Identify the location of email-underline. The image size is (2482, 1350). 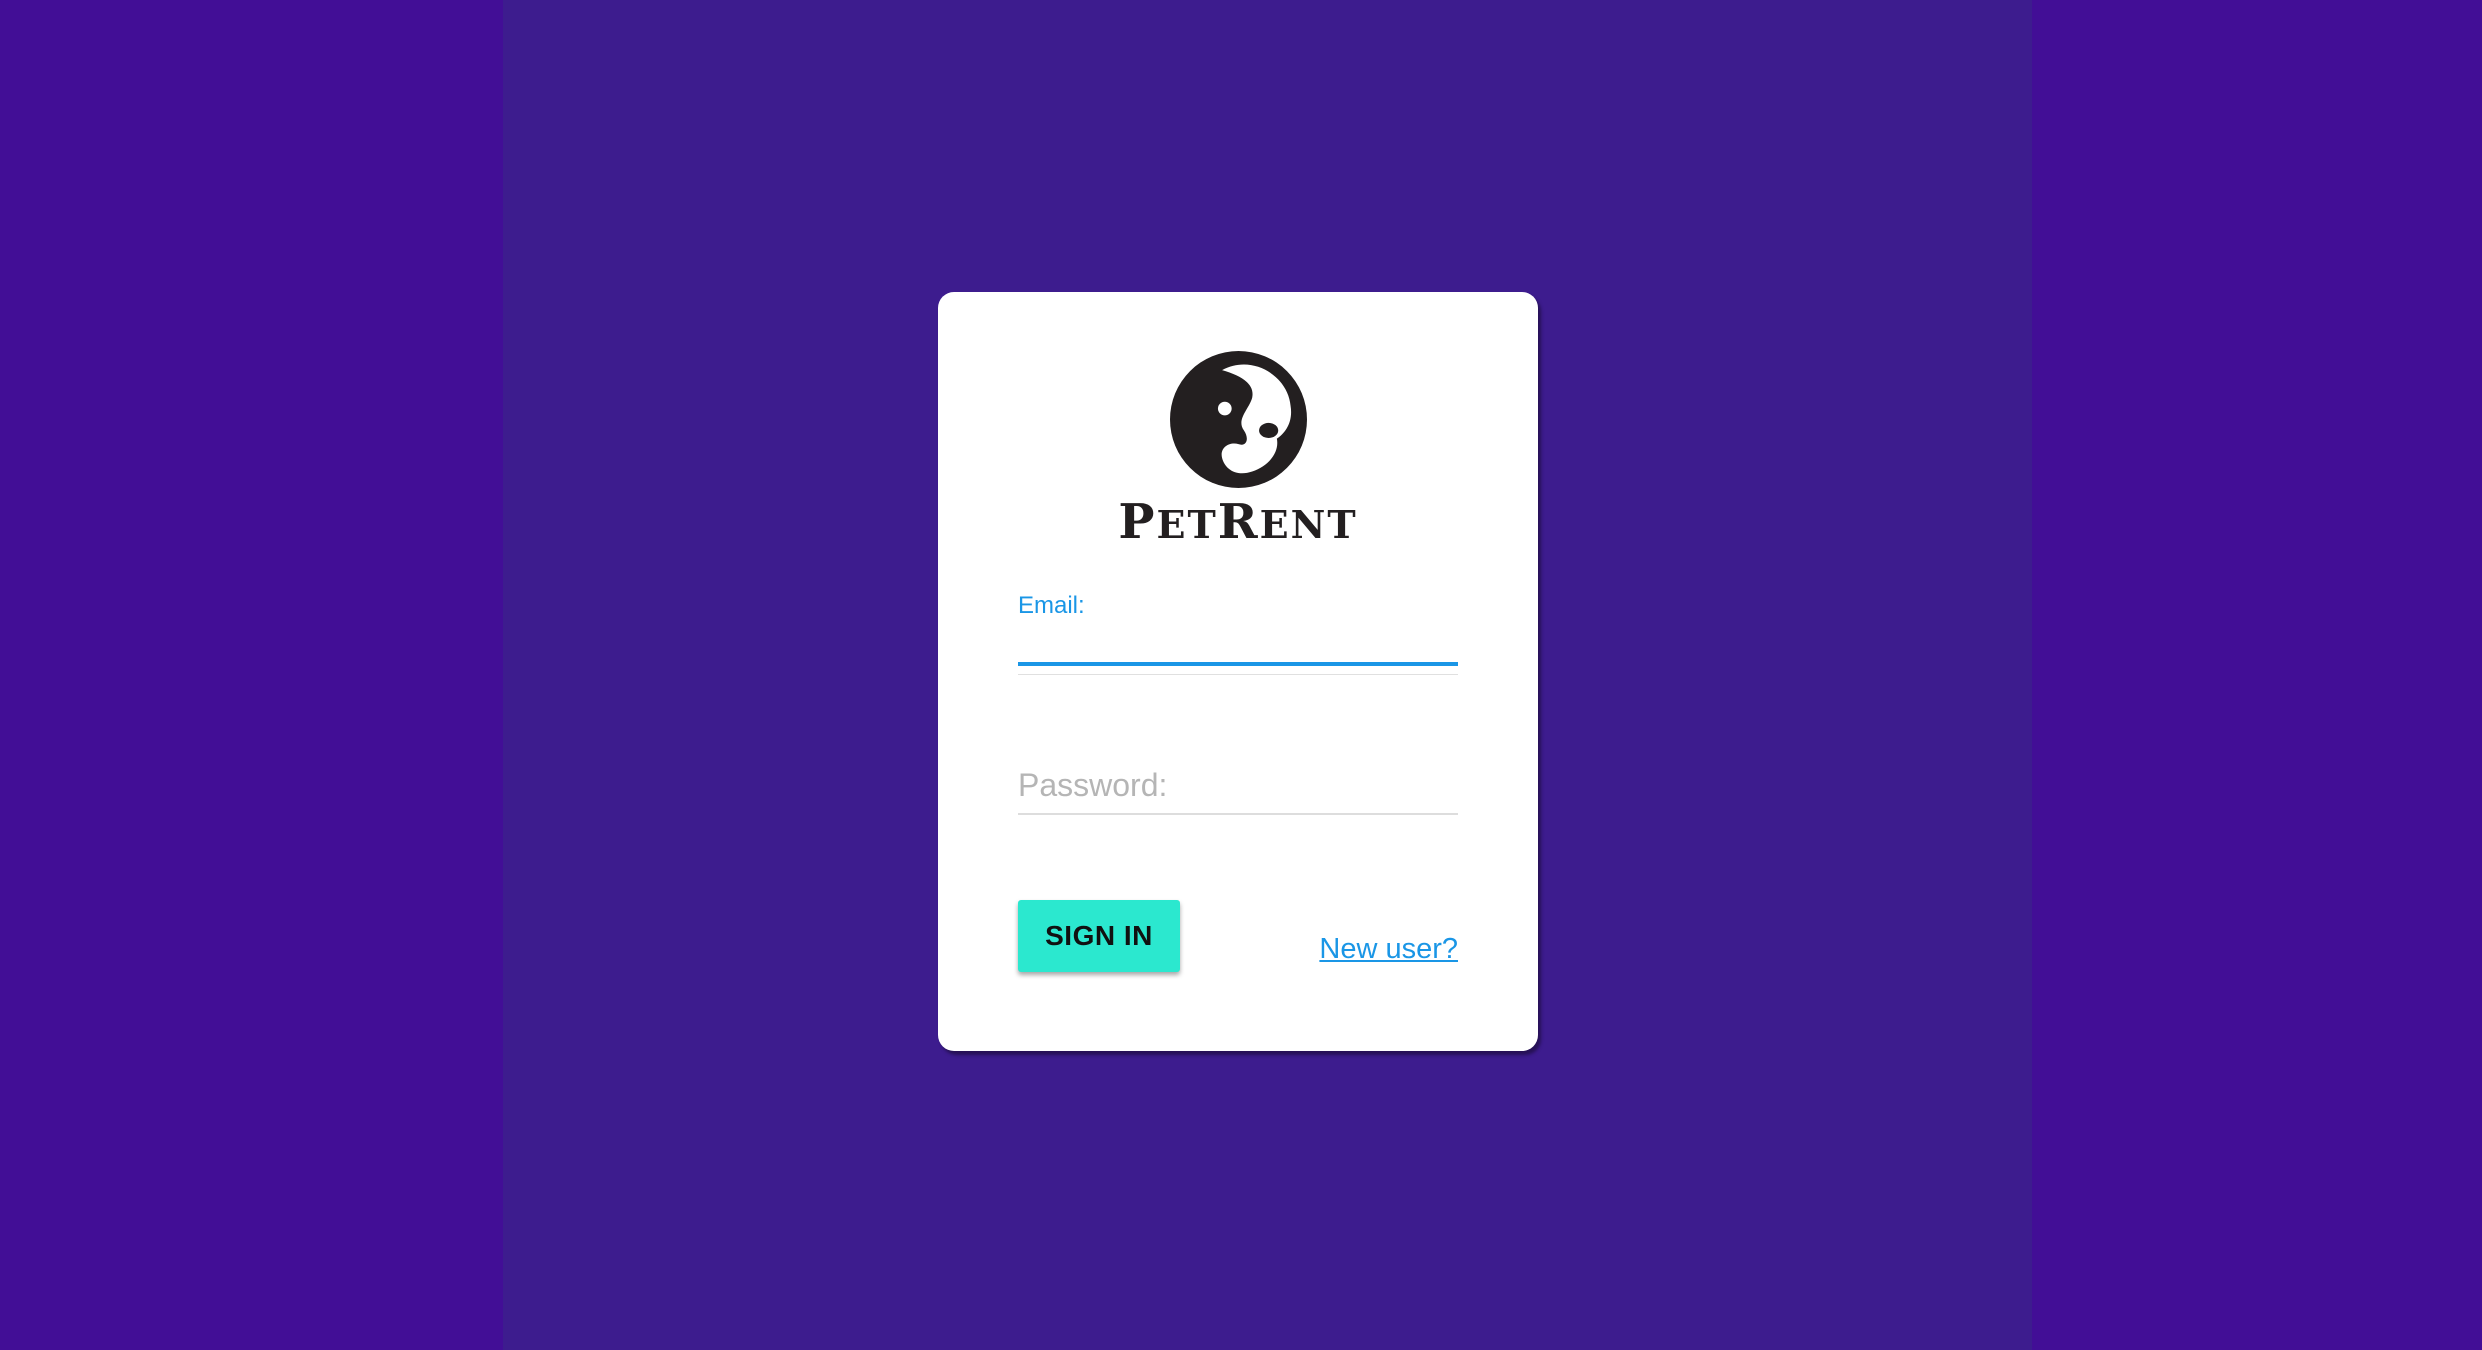
(1238, 674).